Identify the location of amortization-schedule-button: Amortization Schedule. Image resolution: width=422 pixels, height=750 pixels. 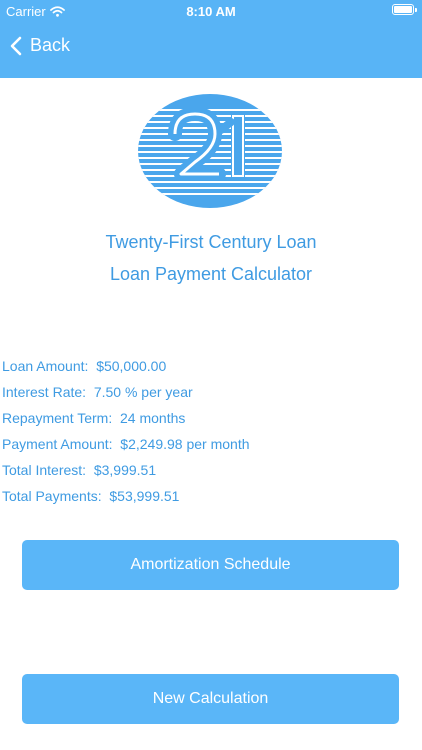
(210, 565).